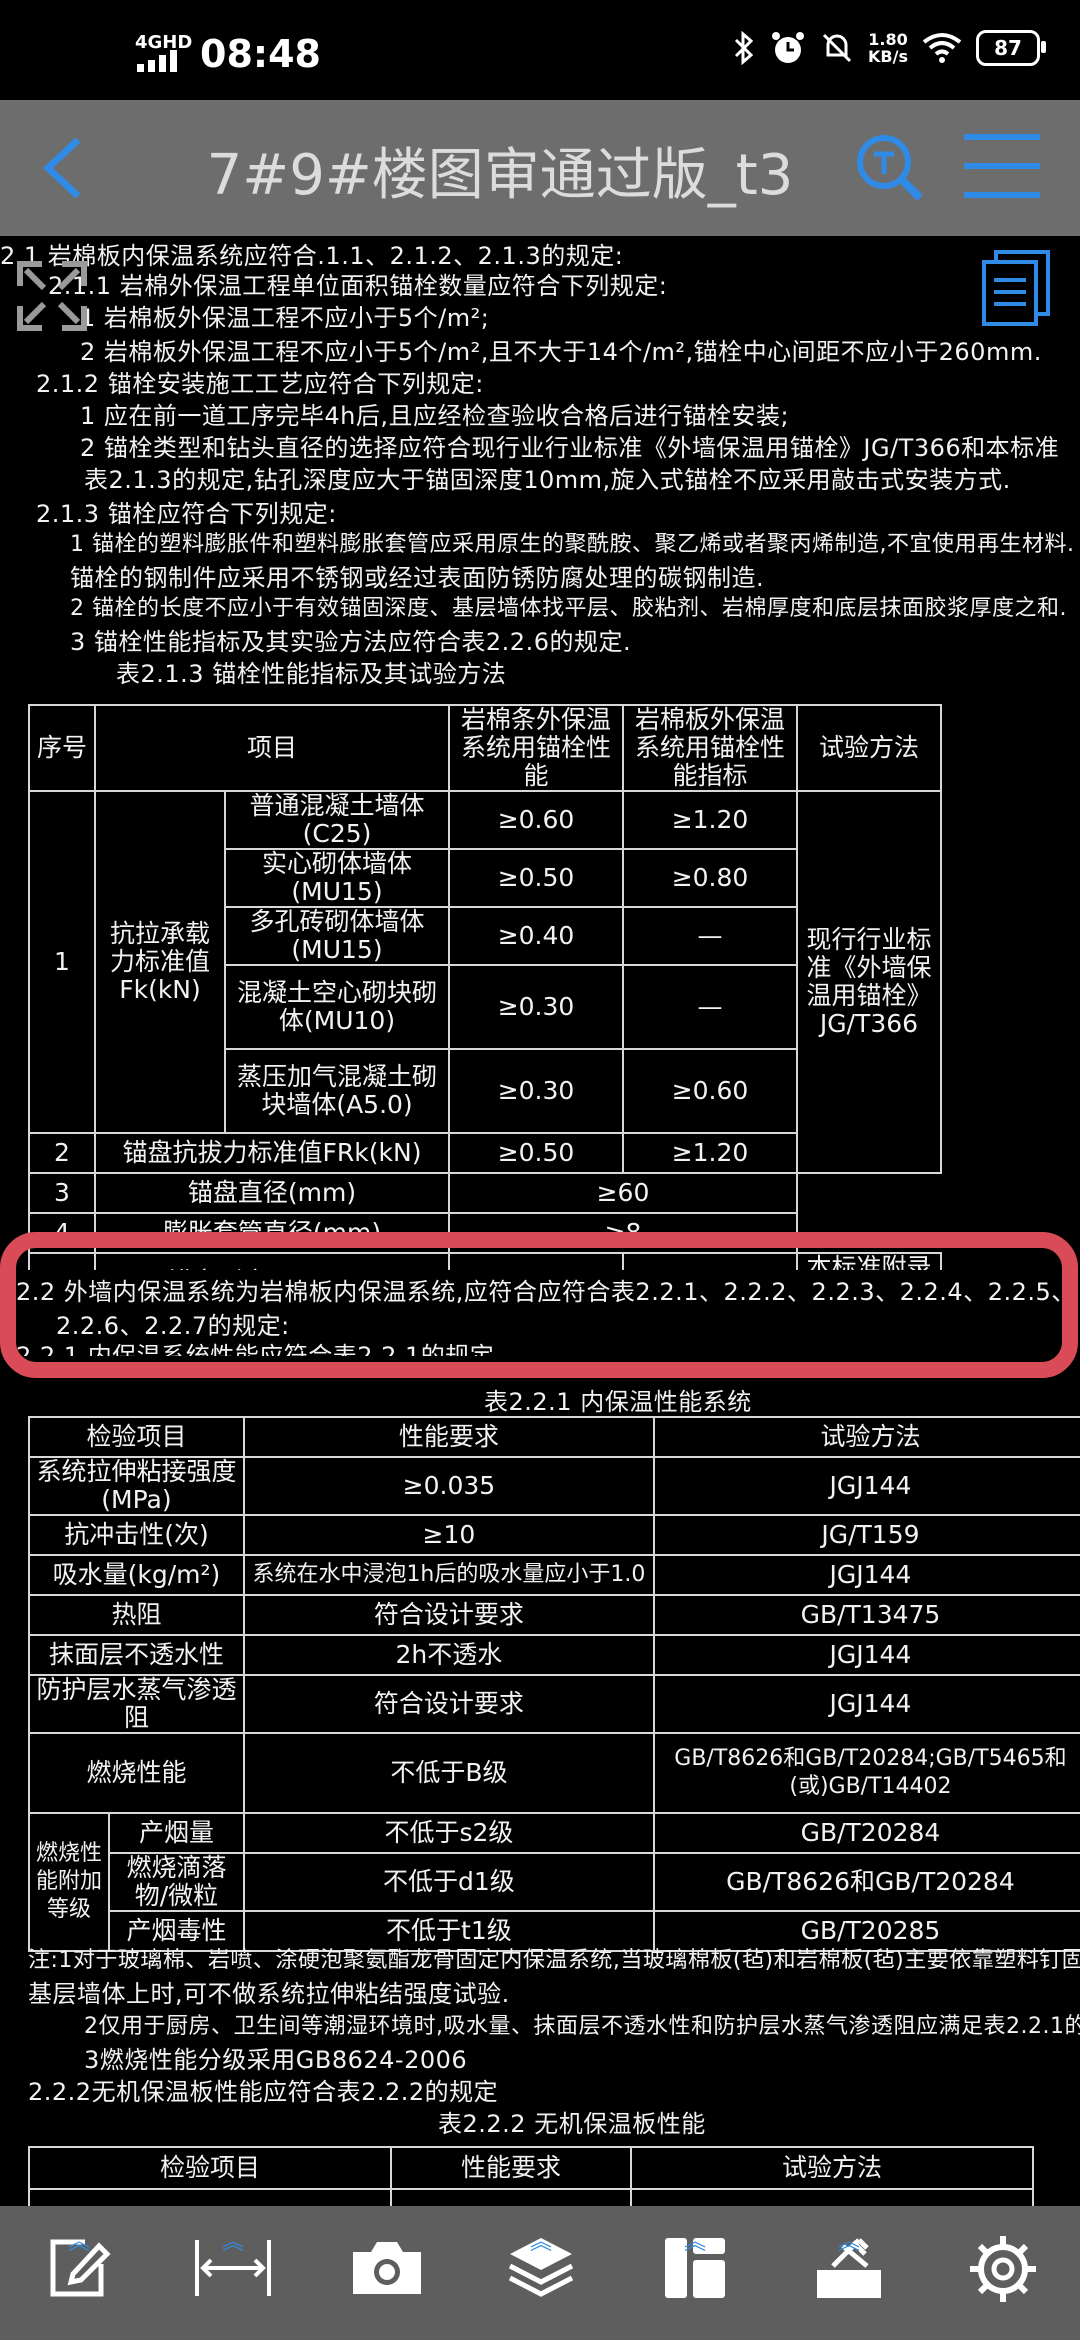  I want to click on fullscreen-icon, so click(52, 296).